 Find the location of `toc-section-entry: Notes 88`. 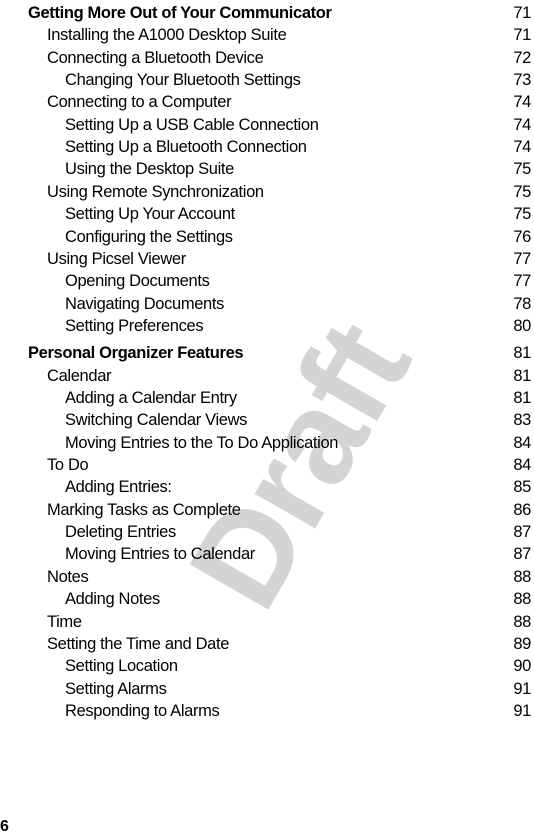

toc-section-entry: Notes 88 is located at coordinates (265, 574).